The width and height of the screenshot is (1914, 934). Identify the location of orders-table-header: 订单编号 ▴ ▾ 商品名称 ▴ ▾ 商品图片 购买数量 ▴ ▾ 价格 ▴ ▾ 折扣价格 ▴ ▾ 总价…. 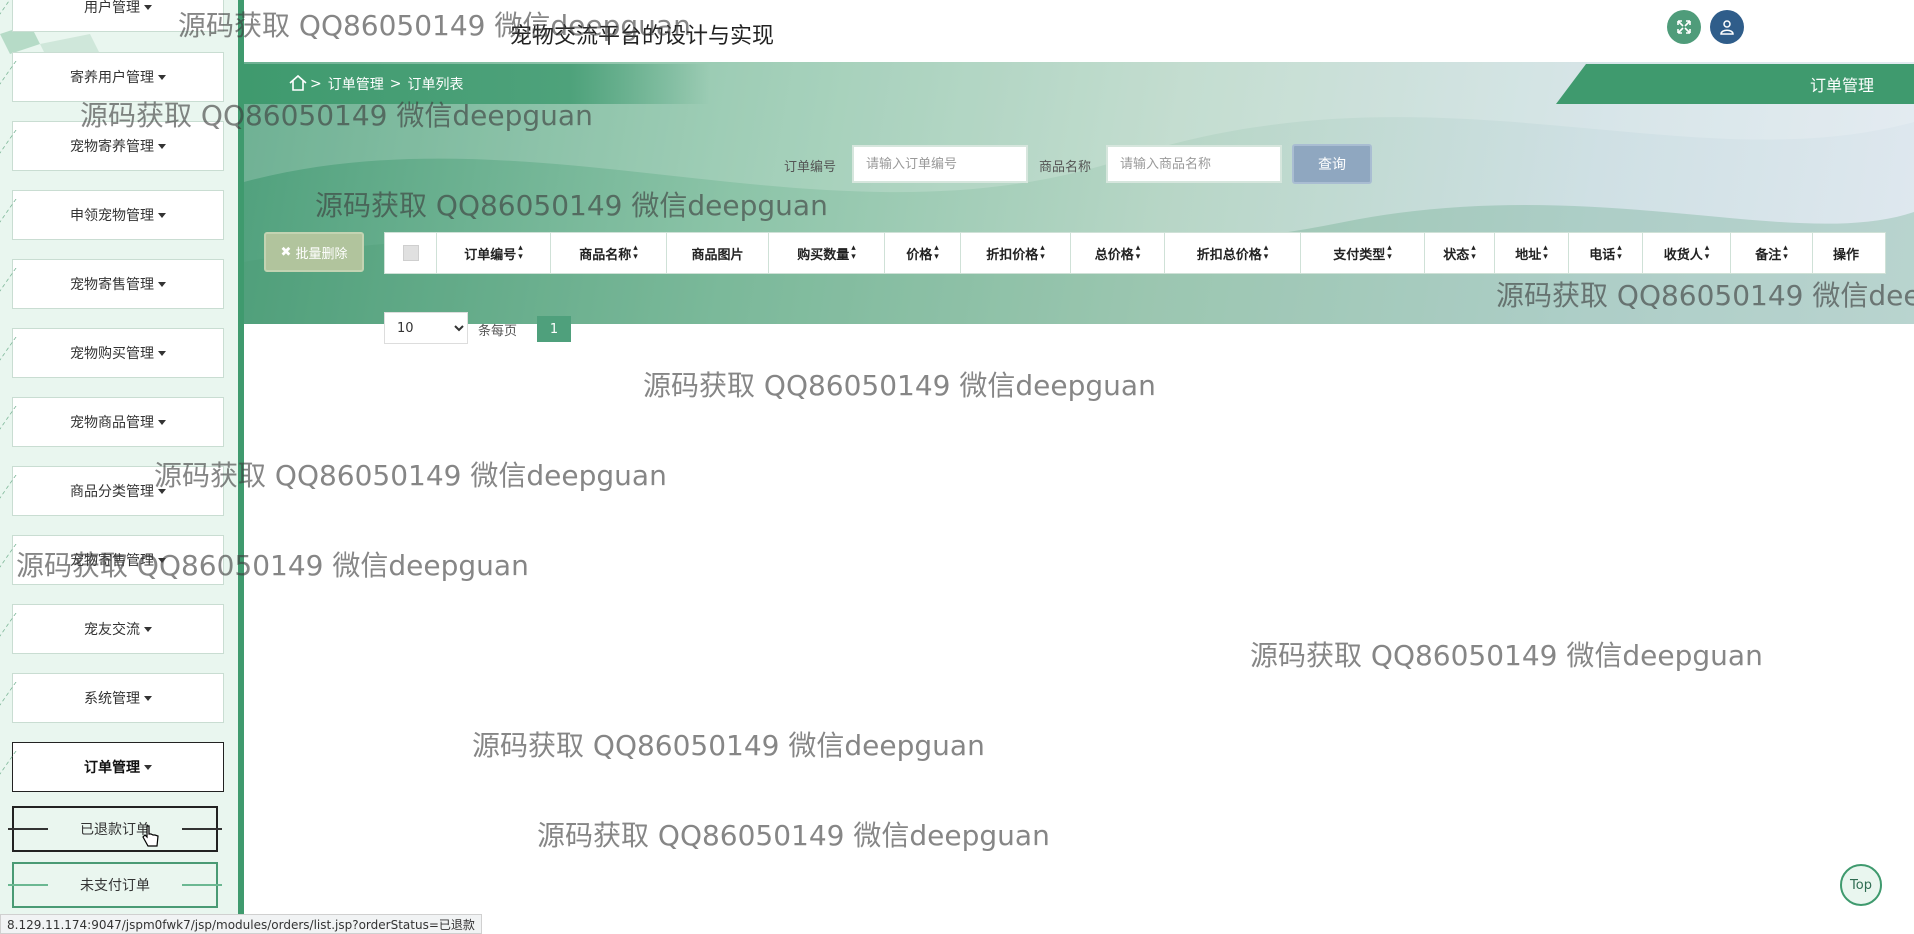
(1135, 253).